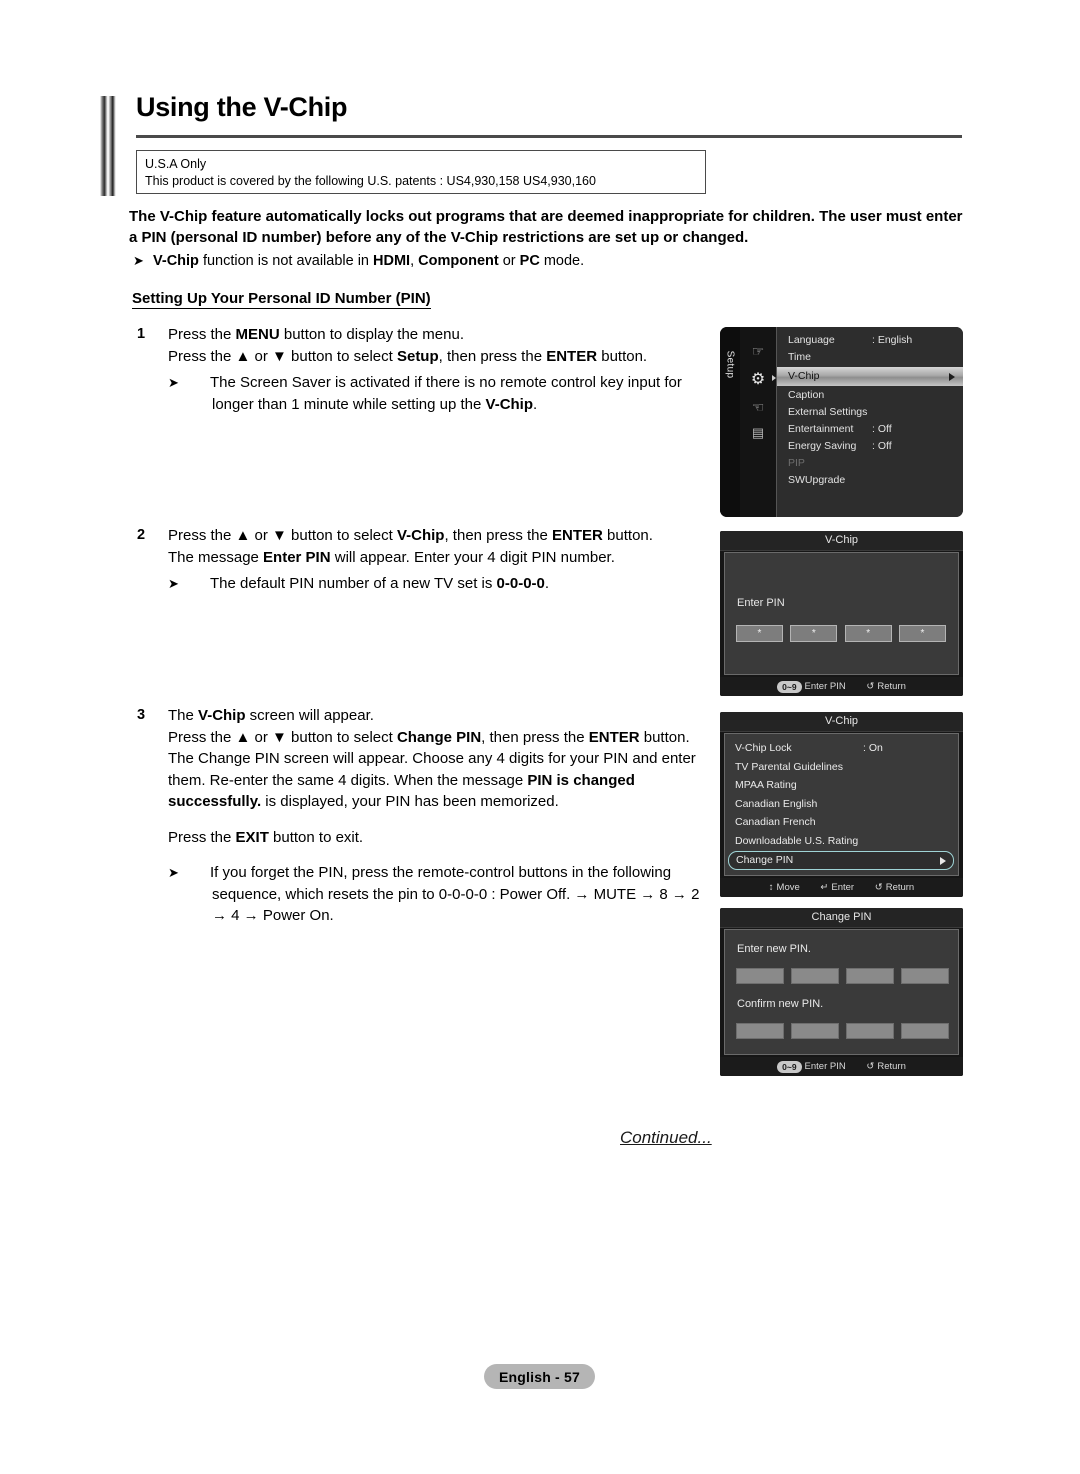  Describe the element at coordinates (882, 429) in the screenshot. I see `osd-setup-row-entertainment-value: : Off` at that location.